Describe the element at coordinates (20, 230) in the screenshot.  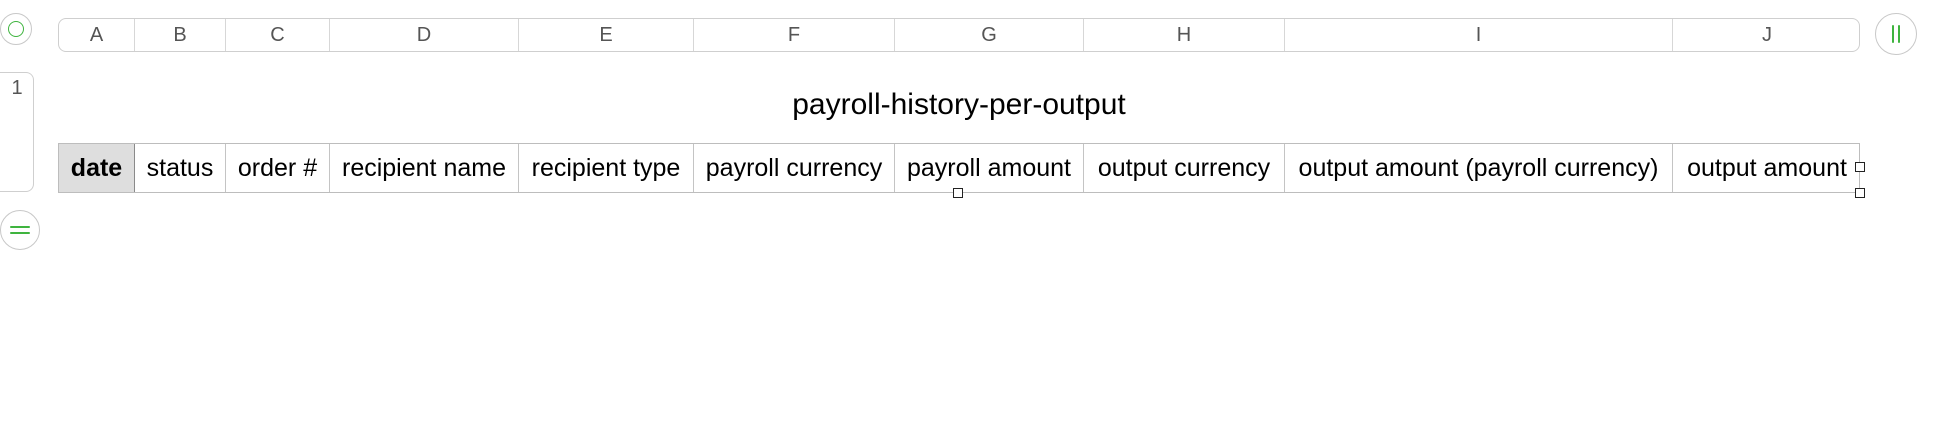
I see `add-row-handle` at that location.